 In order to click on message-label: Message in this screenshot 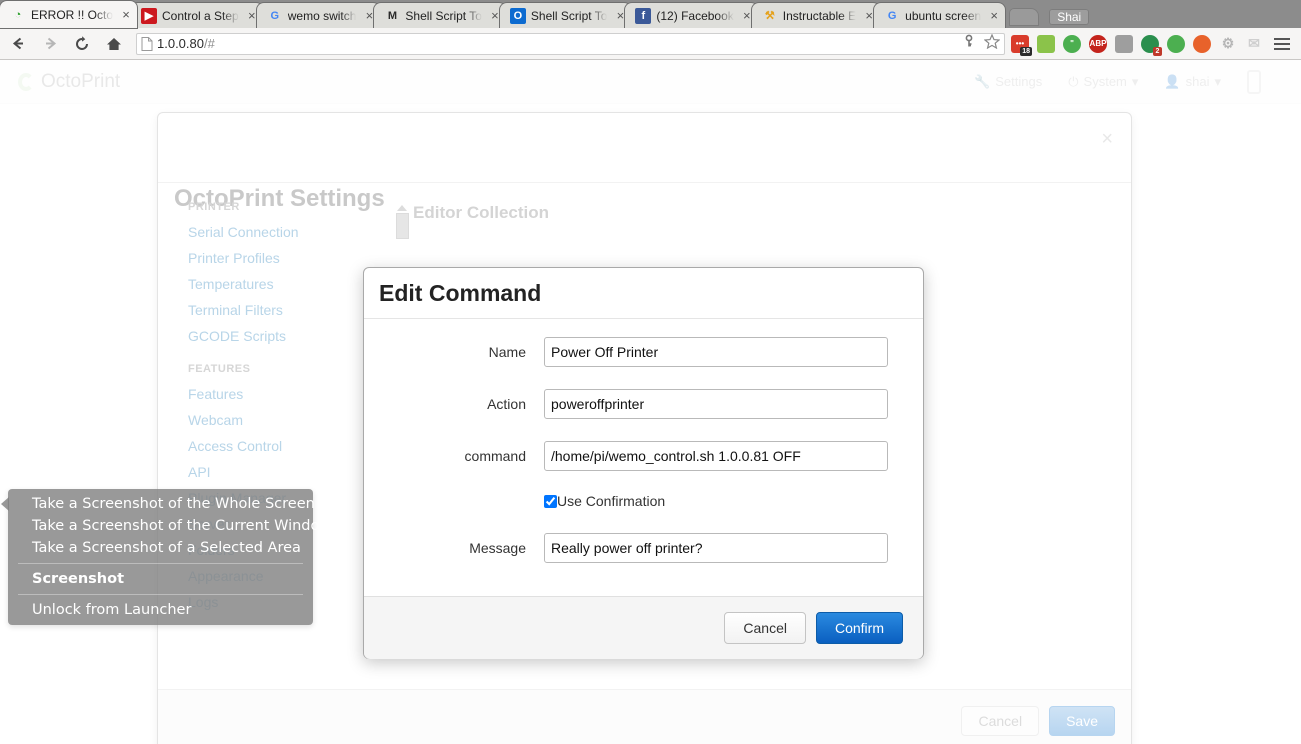, I will do `click(497, 548)`.